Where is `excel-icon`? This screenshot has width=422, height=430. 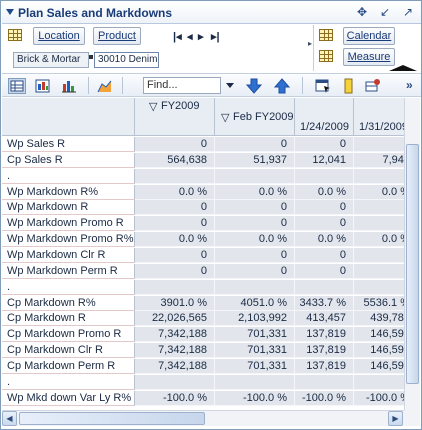 excel-icon is located at coordinates (43, 86).